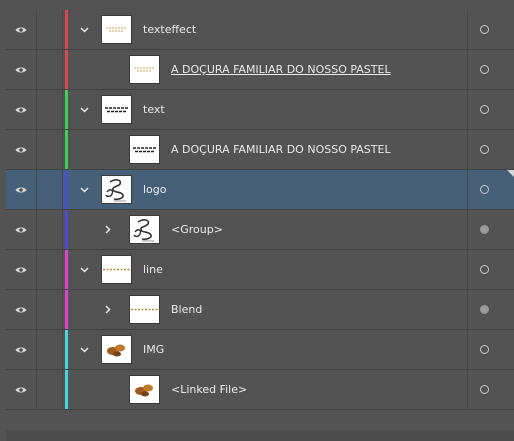 The image size is (514, 441). Describe the element at coordinates (260, 270) in the screenshot. I see `layer-row: line` at that location.